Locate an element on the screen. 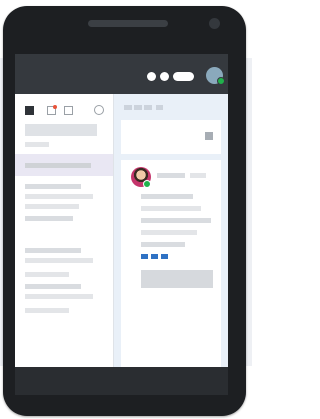  circle-icon is located at coordinates (99, 110).